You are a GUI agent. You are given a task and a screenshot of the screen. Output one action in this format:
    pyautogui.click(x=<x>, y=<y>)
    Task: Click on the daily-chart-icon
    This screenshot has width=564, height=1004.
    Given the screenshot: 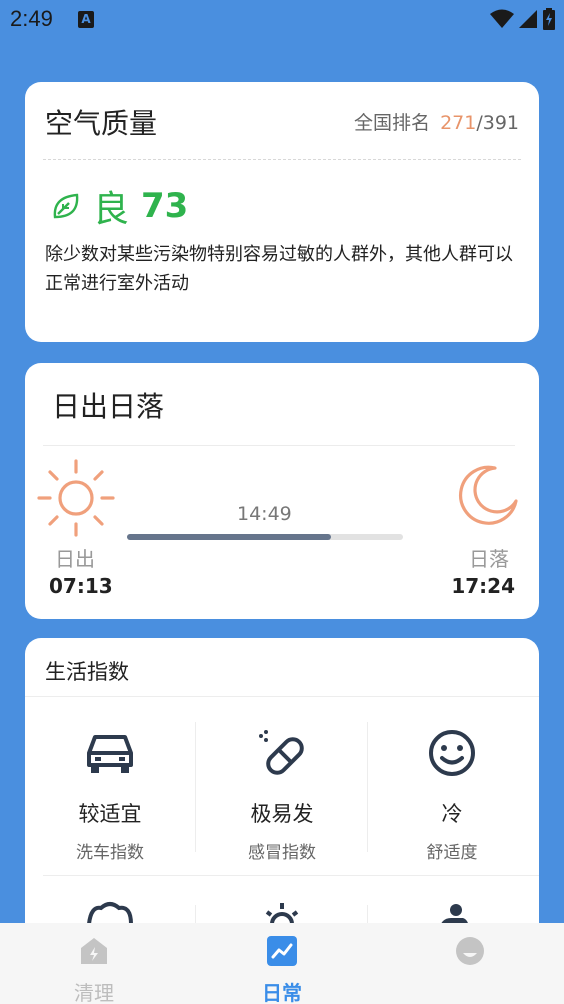 What is the action you would take?
    pyautogui.click(x=282, y=951)
    